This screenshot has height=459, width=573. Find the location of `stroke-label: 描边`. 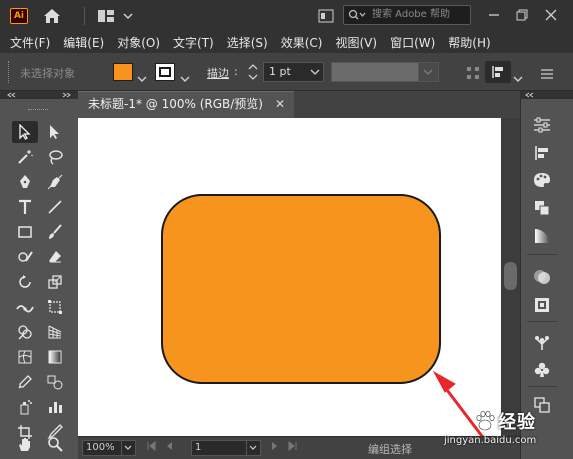

stroke-label: 描边 is located at coordinates (218, 73).